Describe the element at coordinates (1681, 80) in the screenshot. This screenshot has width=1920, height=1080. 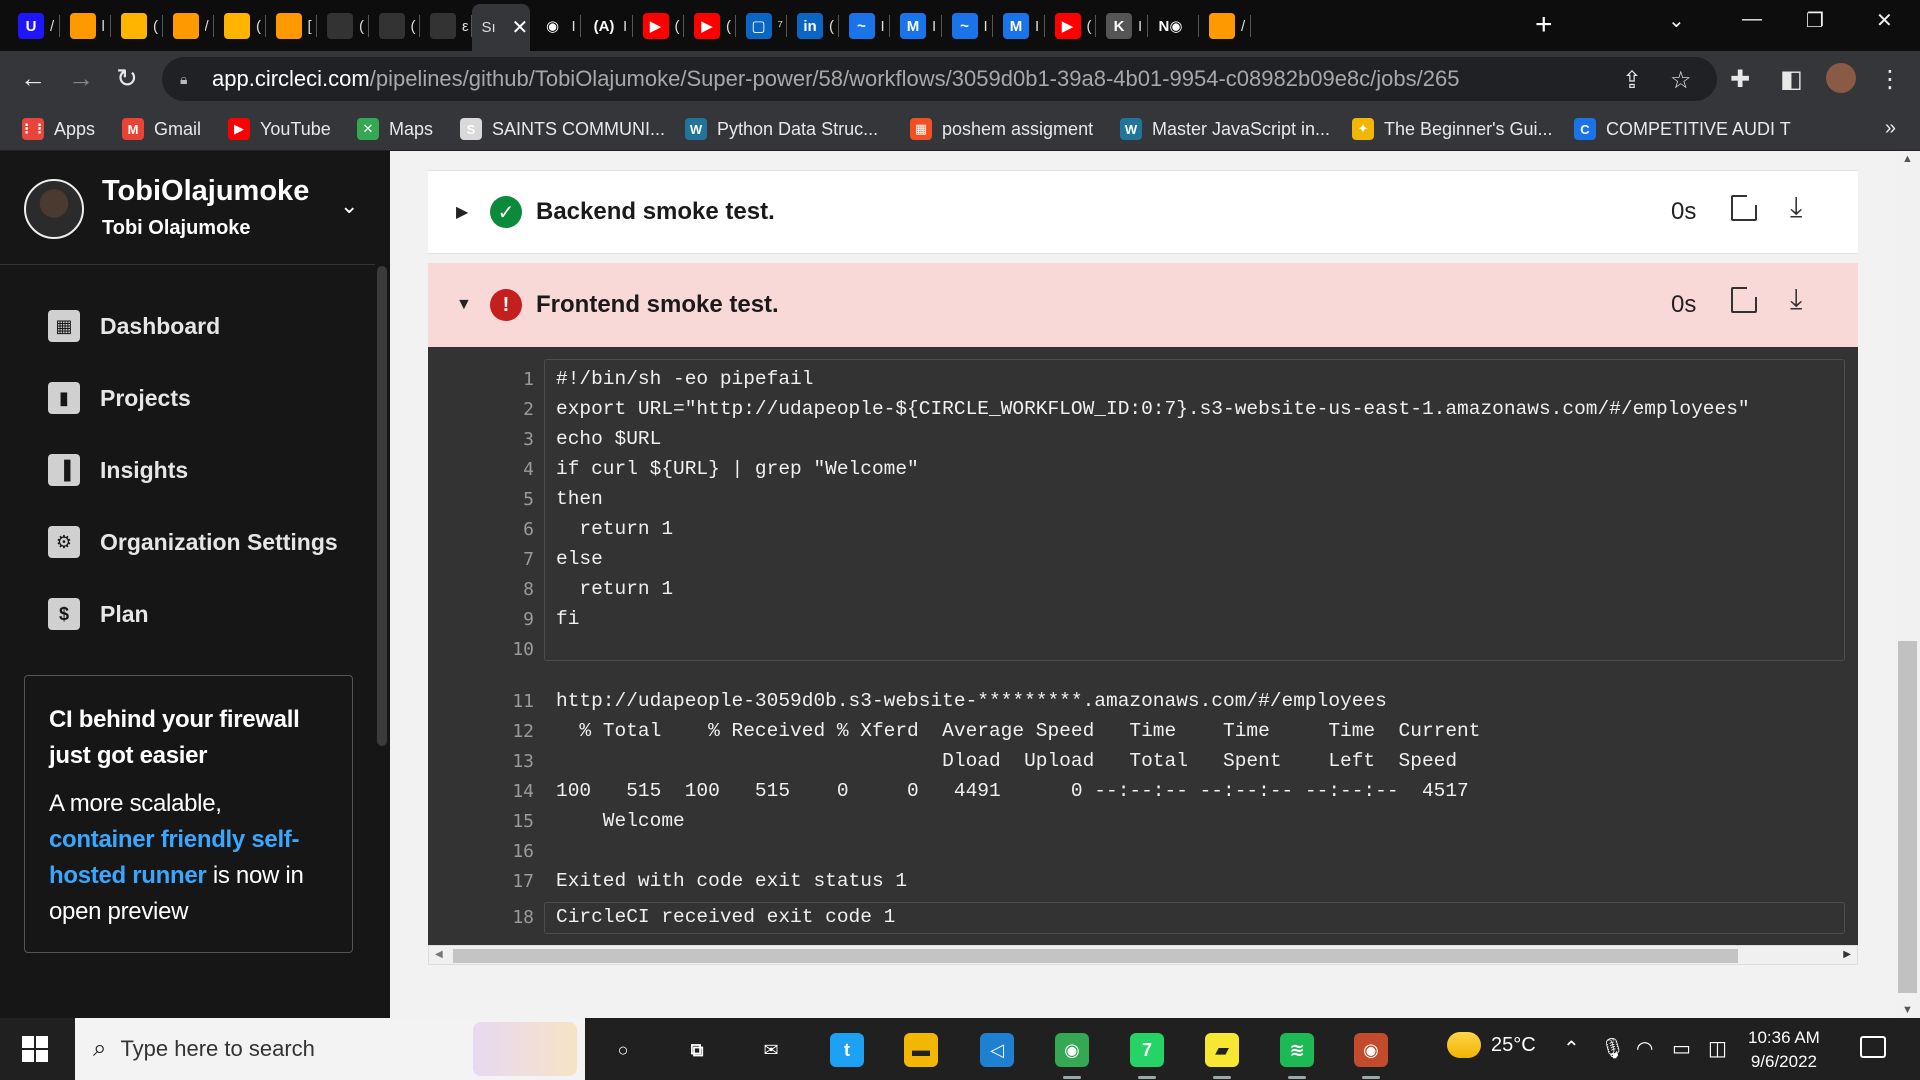
I see `bookmark-star-icon: ☆` at that location.